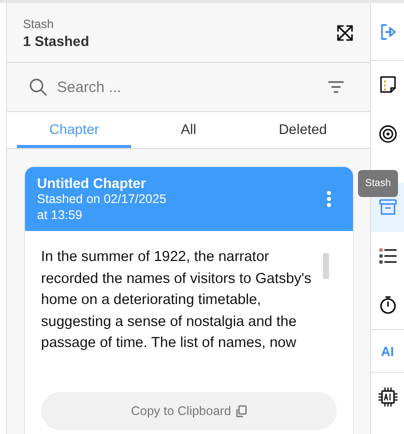  Describe the element at coordinates (387, 351) in the screenshot. I see `ai-button: AI` at that location.